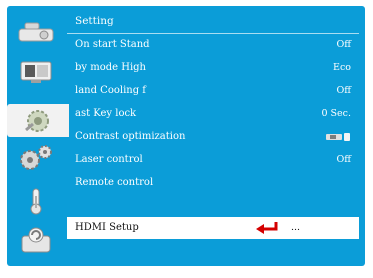 Image resolution: width=373 pixels, height=278 pixels. What do you see at coordinates (94, 21) in the screenshot?
I see `menu-title: Setting` at bounding box center [94, 21].